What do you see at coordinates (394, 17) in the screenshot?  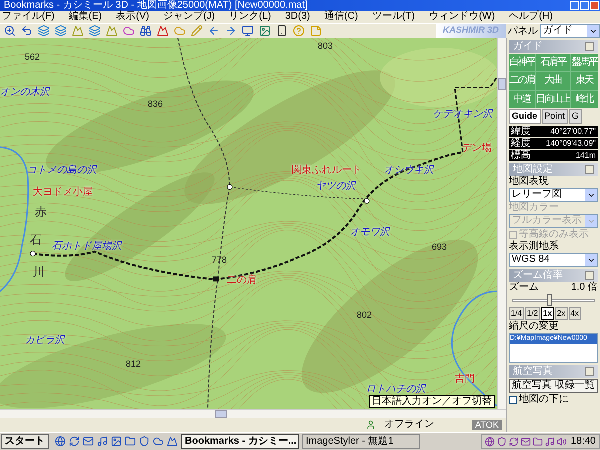 I see `menu-item: ツール(T)` at bounding box center [394, 17].